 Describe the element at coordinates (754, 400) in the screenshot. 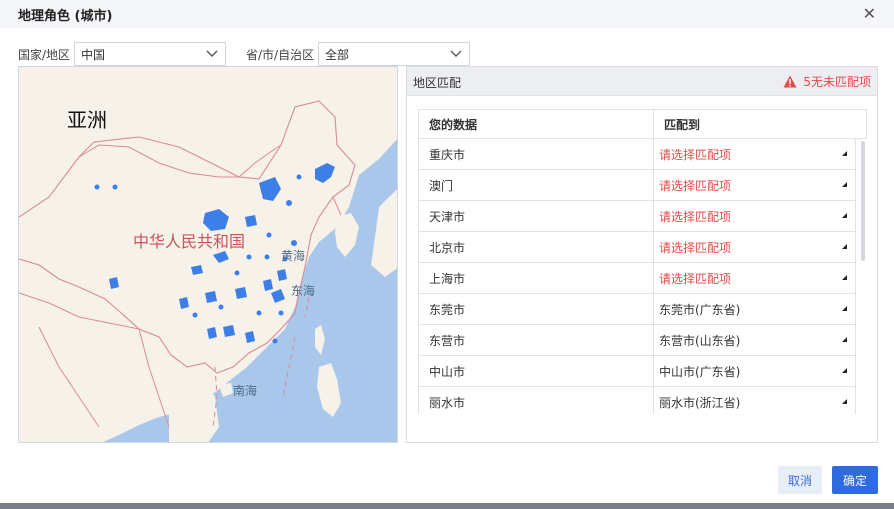

I see `row-match-select: 丽水市(浙江省)` at that location.